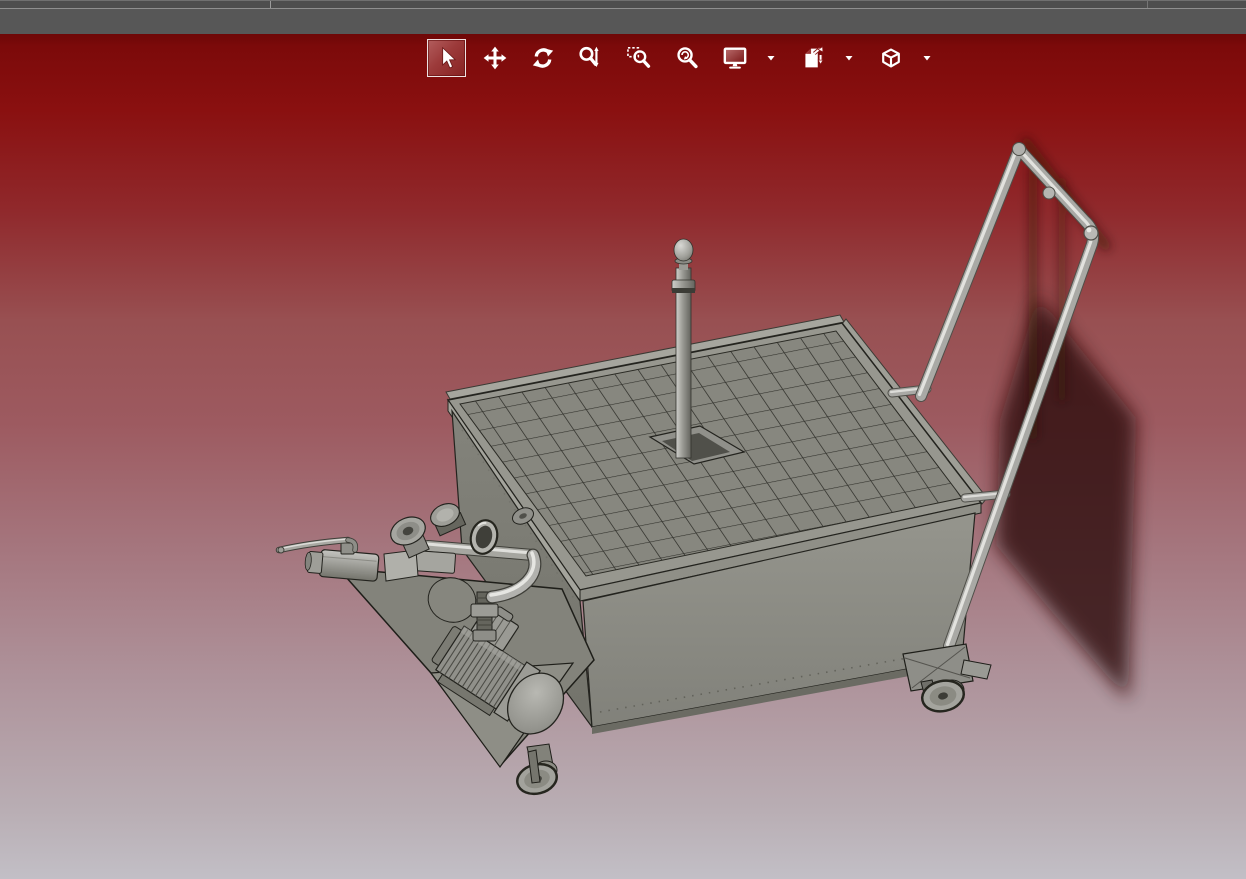 Image resolution: width=1246 pixels, height=879 pixels. Describe the element at coordinates (1066, 418) in the screenshot. I see `cast-shadow` at that location.